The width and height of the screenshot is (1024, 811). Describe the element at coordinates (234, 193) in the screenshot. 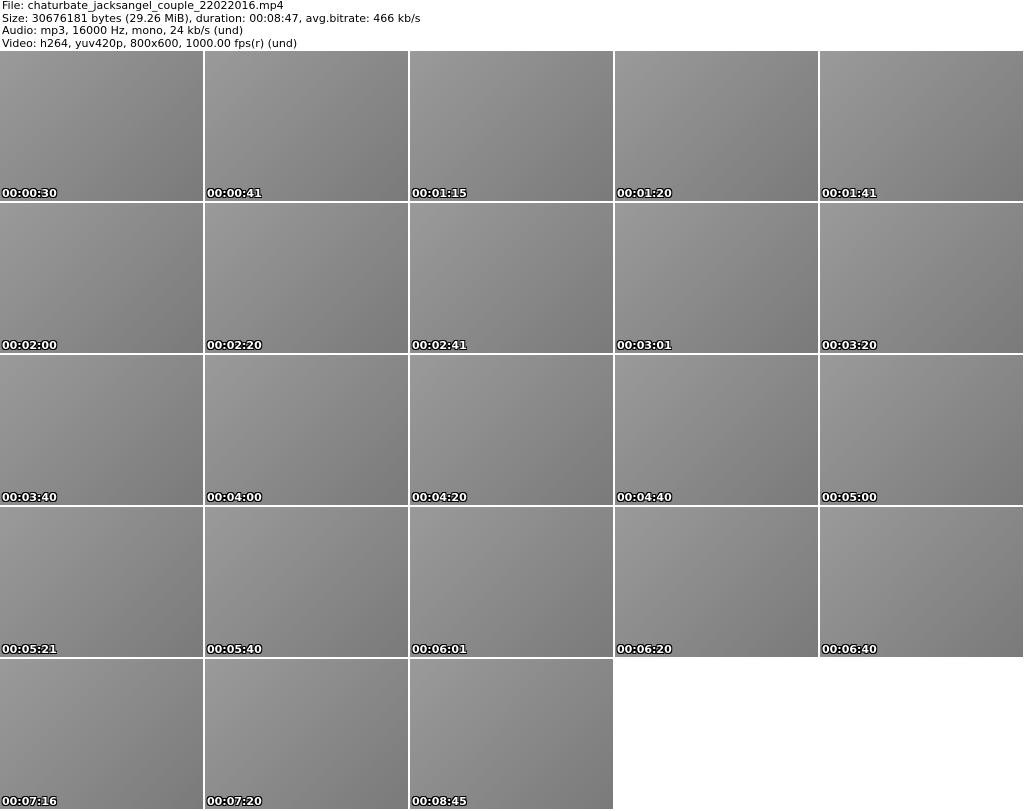

I see `thumbnail-timestamp: 00:00:41` at that location.